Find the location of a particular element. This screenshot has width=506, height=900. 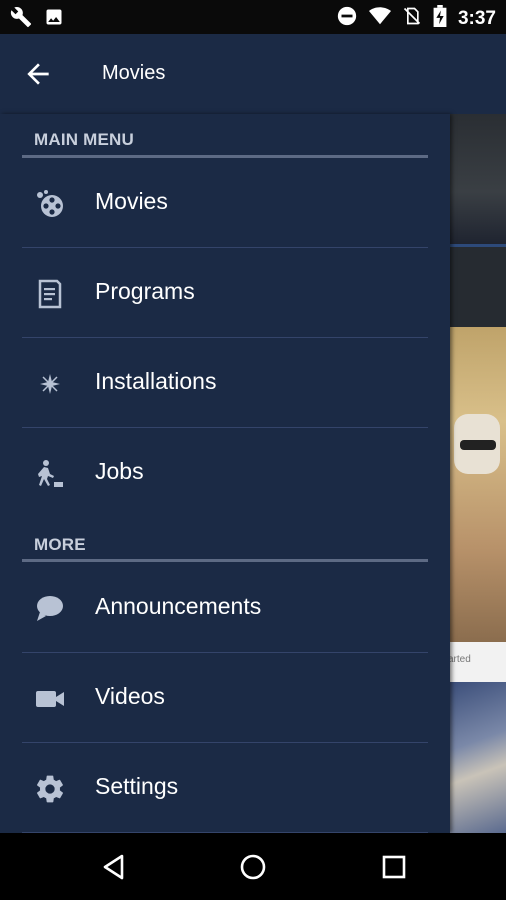

image-icon is located at coordinates (54, 19).